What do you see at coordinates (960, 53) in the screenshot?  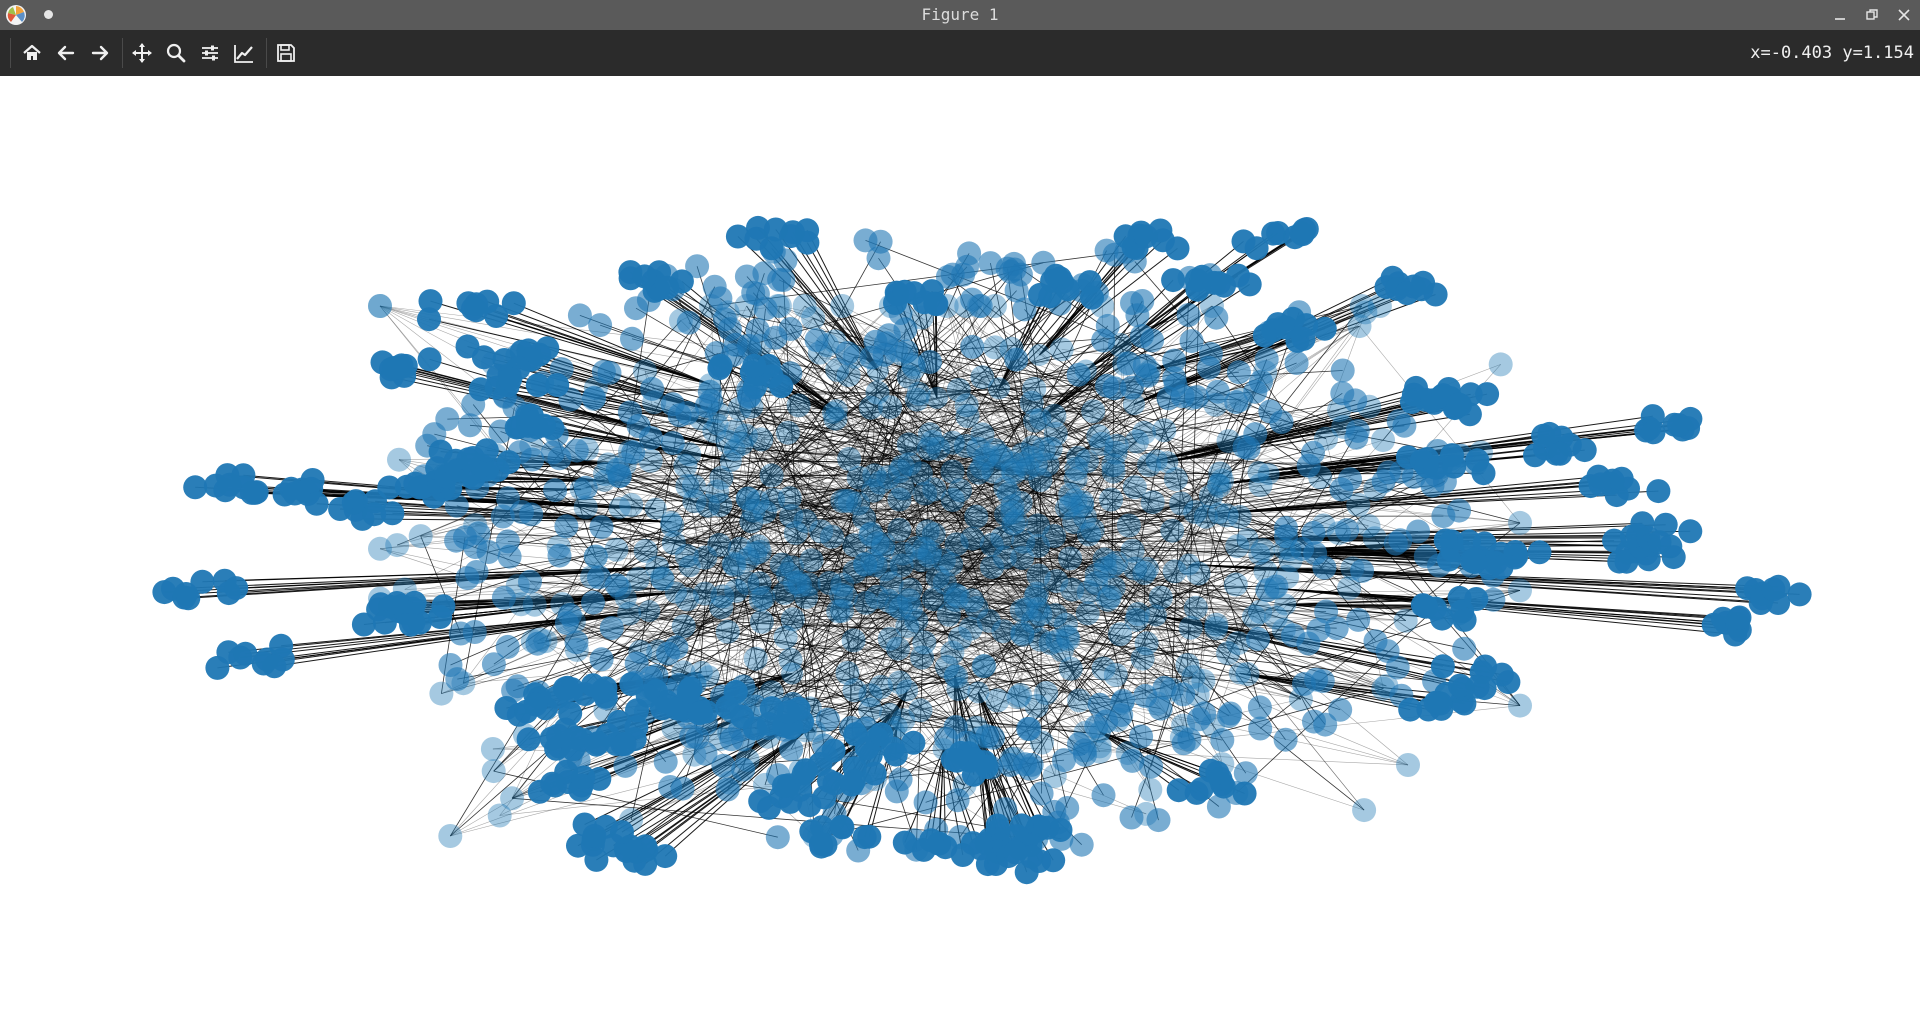 I see `navigation-toolbar` at bounding box center [960, 53].